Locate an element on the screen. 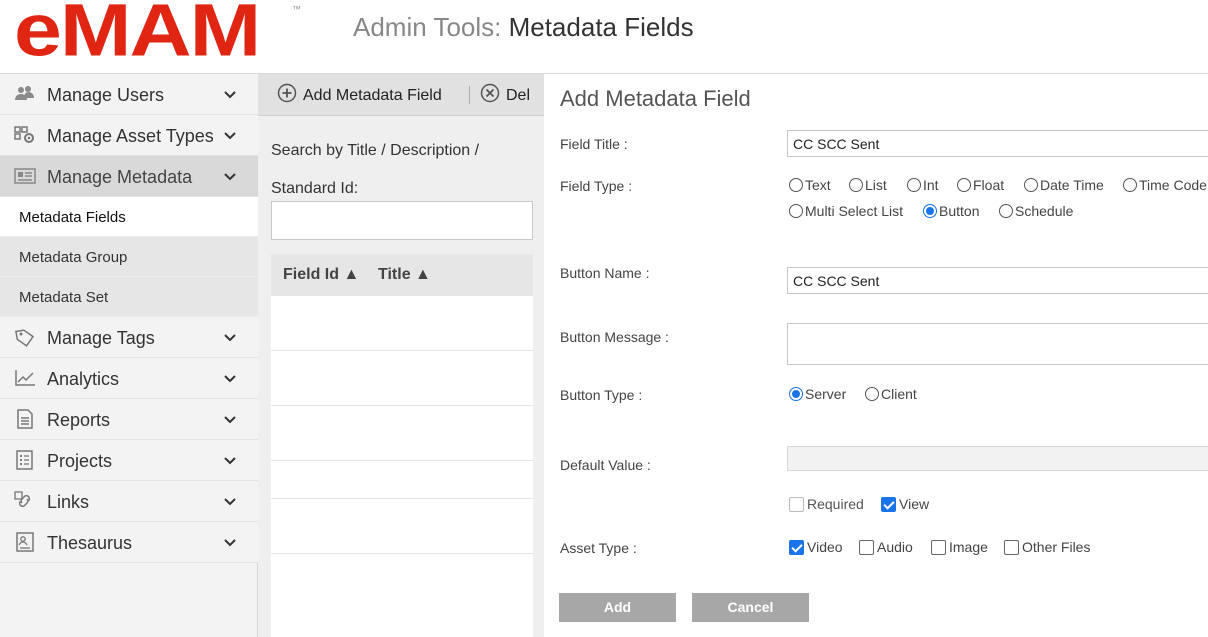 This screenshot has width=1208, height=637. button-type-server-radio: Server is located at coordinates (817, 394).